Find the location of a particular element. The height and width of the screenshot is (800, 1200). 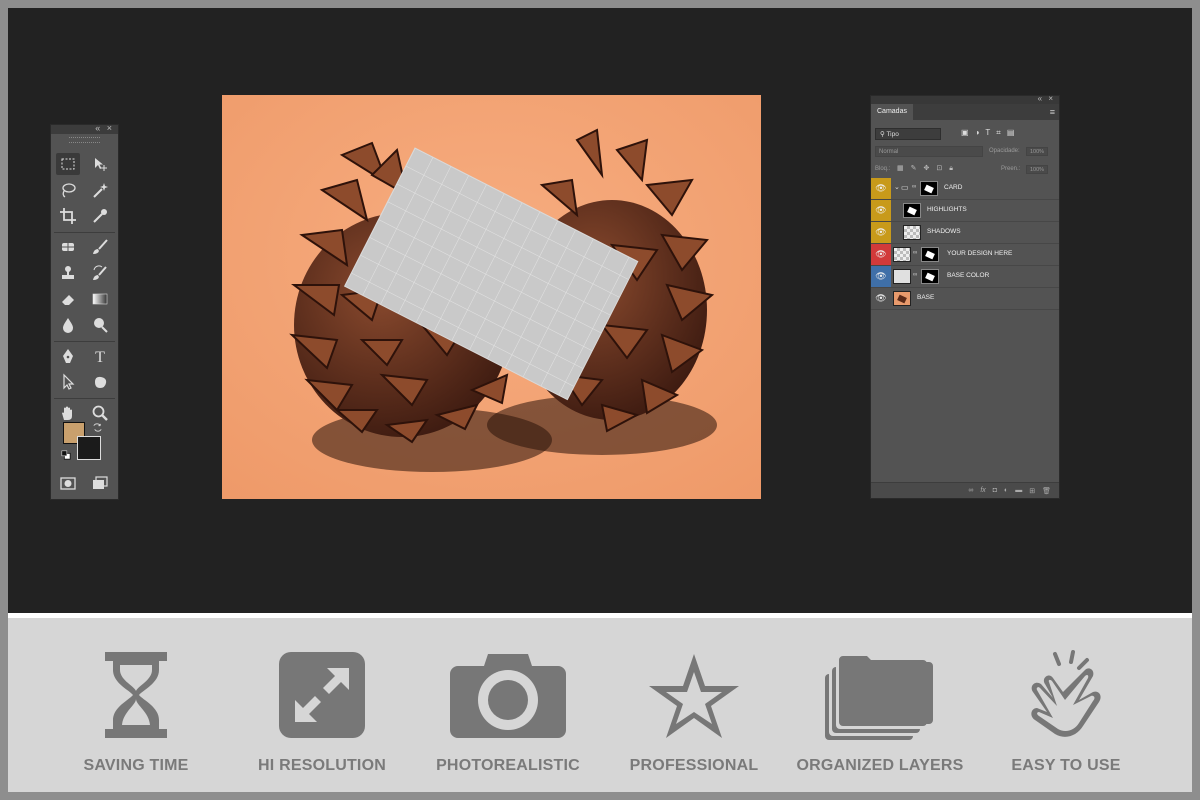

layer-row-your-design-here: 👁︎ ∞ YOUR DESIGN HERE is located at coordinates (965, 255).